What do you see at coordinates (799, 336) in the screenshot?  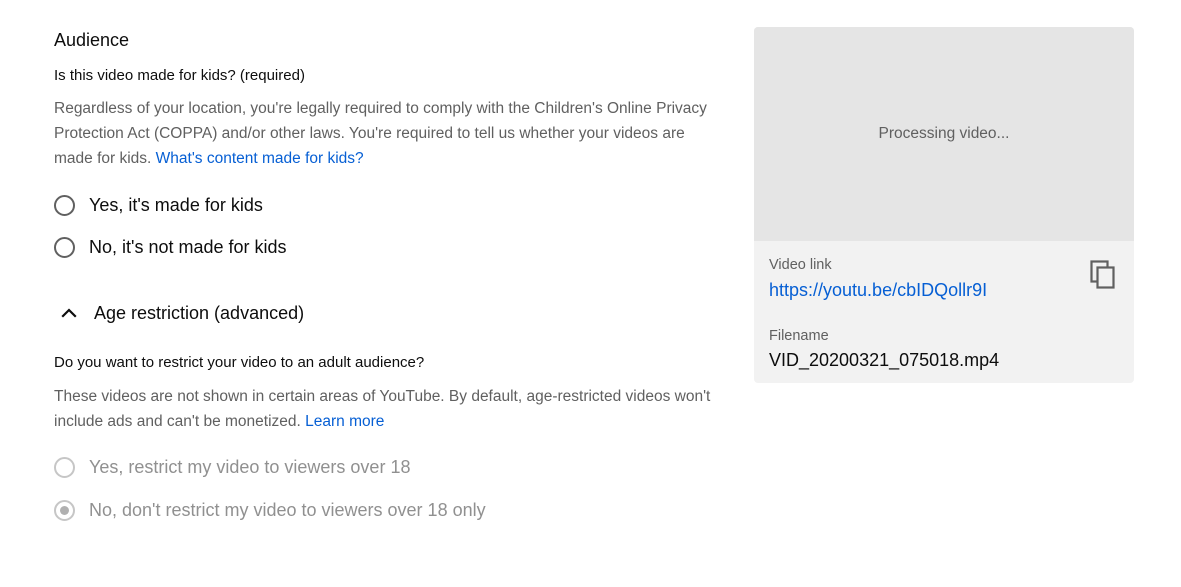 I see `filename-label: Filename` at bounding box center [799, 336].